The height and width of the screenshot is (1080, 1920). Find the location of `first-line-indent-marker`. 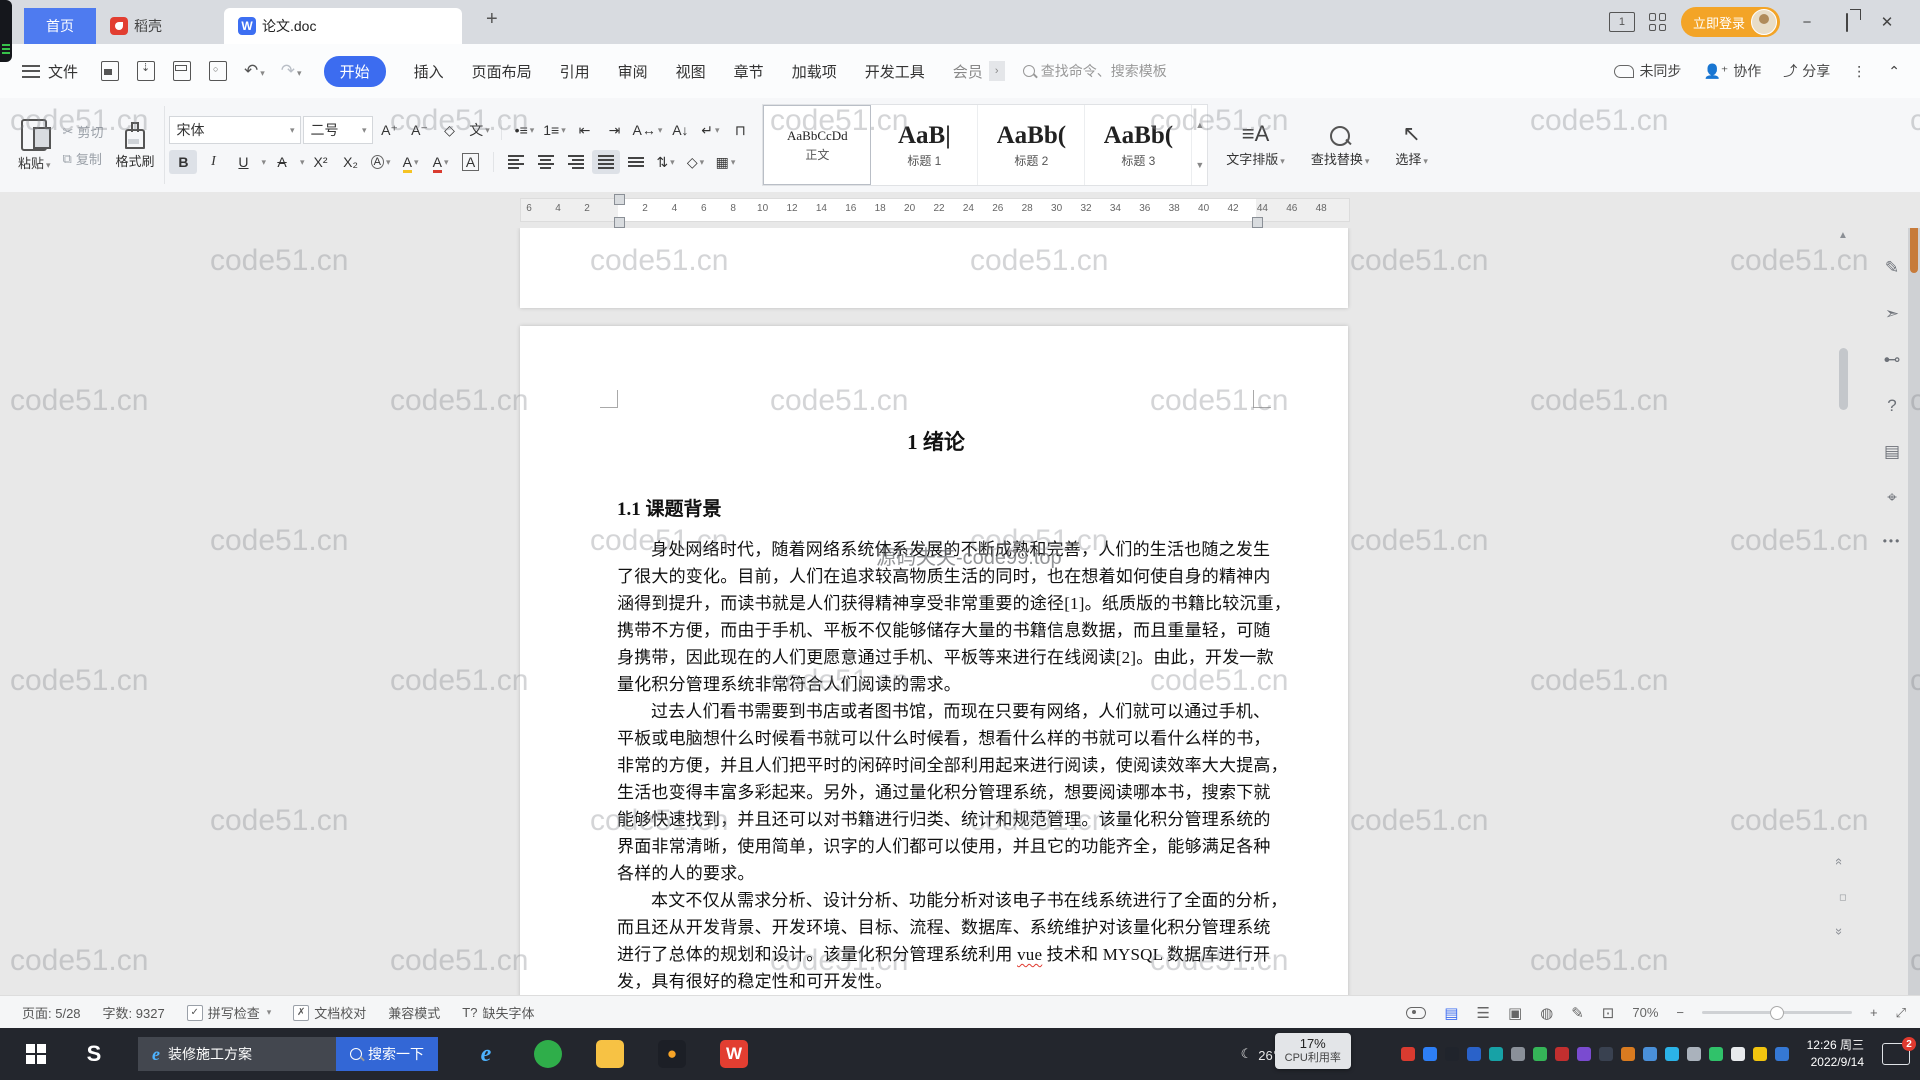

first-line-indent-marker is located at coordinates (619, 199).